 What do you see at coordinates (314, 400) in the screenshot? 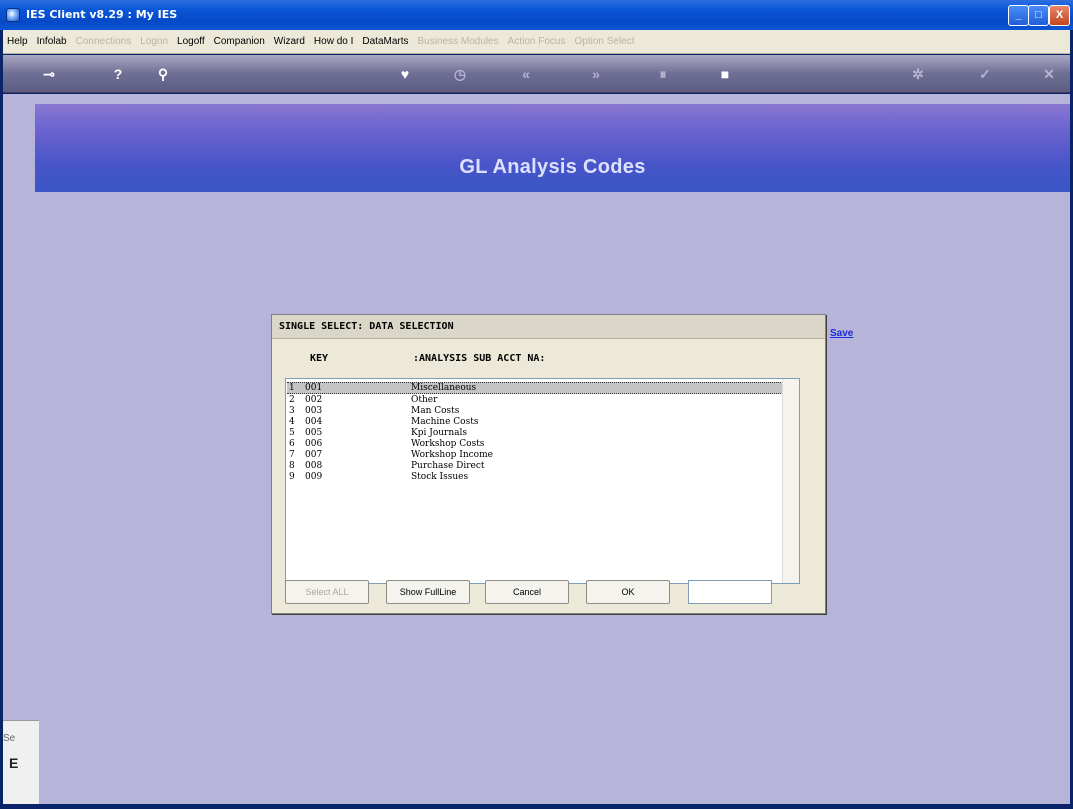
I see `row-key: 002` at bounding box center [314, 400].